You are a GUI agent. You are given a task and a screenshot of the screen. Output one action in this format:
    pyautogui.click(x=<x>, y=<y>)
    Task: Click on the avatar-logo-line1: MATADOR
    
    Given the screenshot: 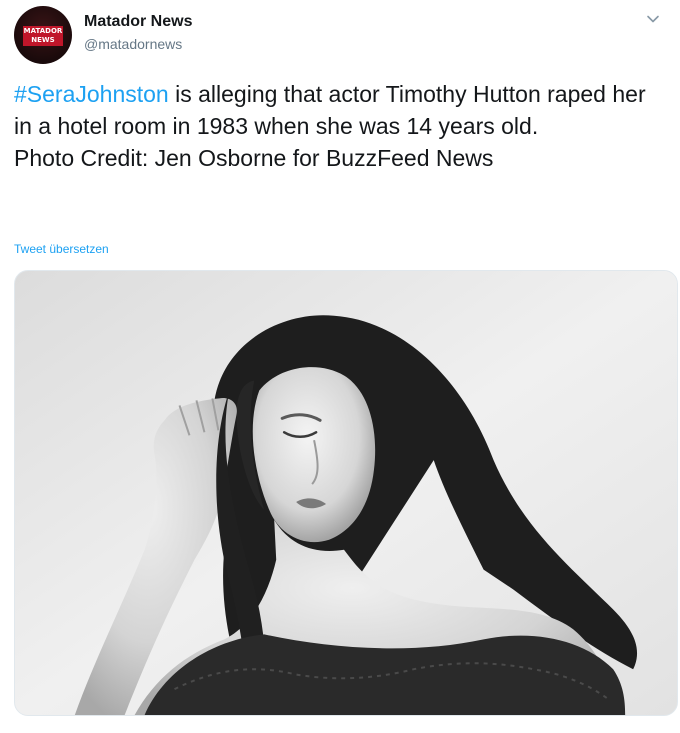 What is the action you would take?
    pyautogui.click(x=43, y=31)
    